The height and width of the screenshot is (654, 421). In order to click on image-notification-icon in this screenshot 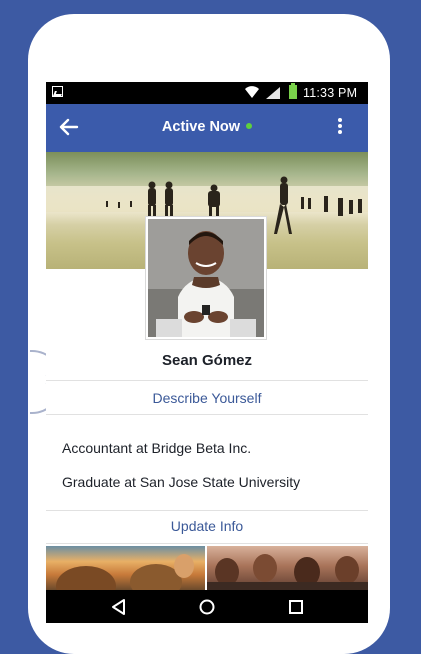, I will do `click(57, 91)`.